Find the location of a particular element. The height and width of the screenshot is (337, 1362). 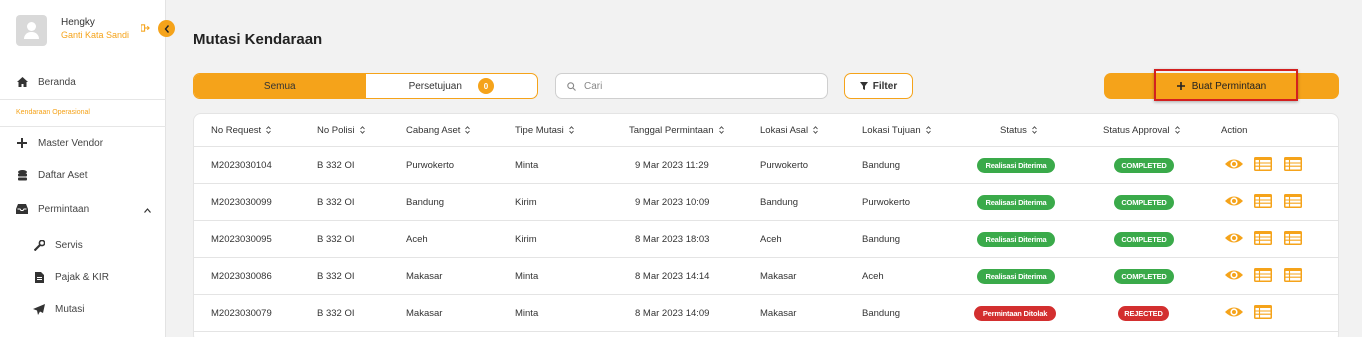

sidebar-item-label: Daftar Aset is located at coordinates (63, 175).